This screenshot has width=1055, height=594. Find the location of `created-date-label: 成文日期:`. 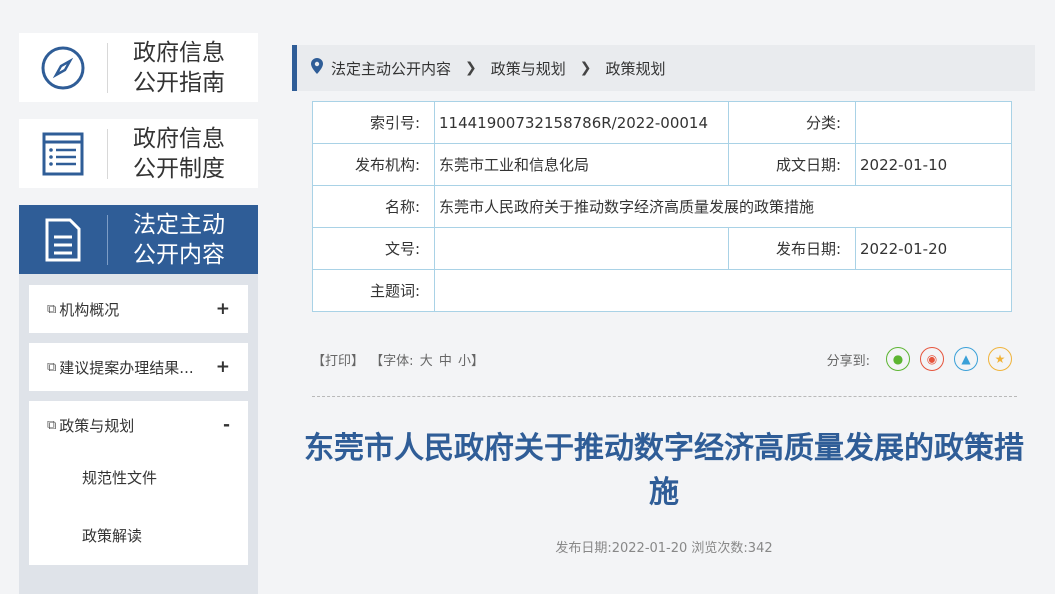

created-date-label: 成文日期: is located at coordinates (792, 164).